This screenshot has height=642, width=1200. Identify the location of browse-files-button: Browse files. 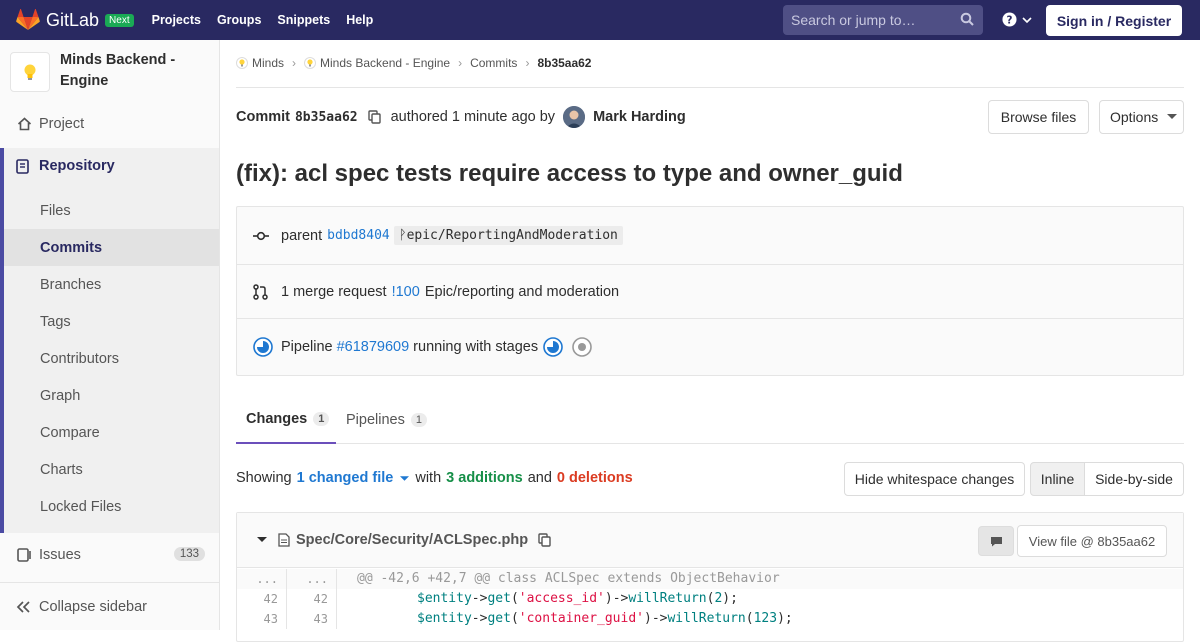
(1038, 117).